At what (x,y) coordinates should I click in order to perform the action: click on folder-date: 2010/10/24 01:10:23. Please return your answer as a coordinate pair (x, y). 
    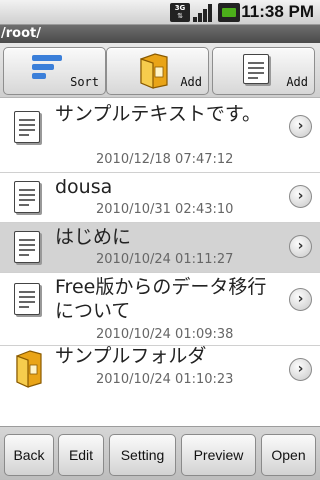
    Looking at the image, I should click on (165, 379).